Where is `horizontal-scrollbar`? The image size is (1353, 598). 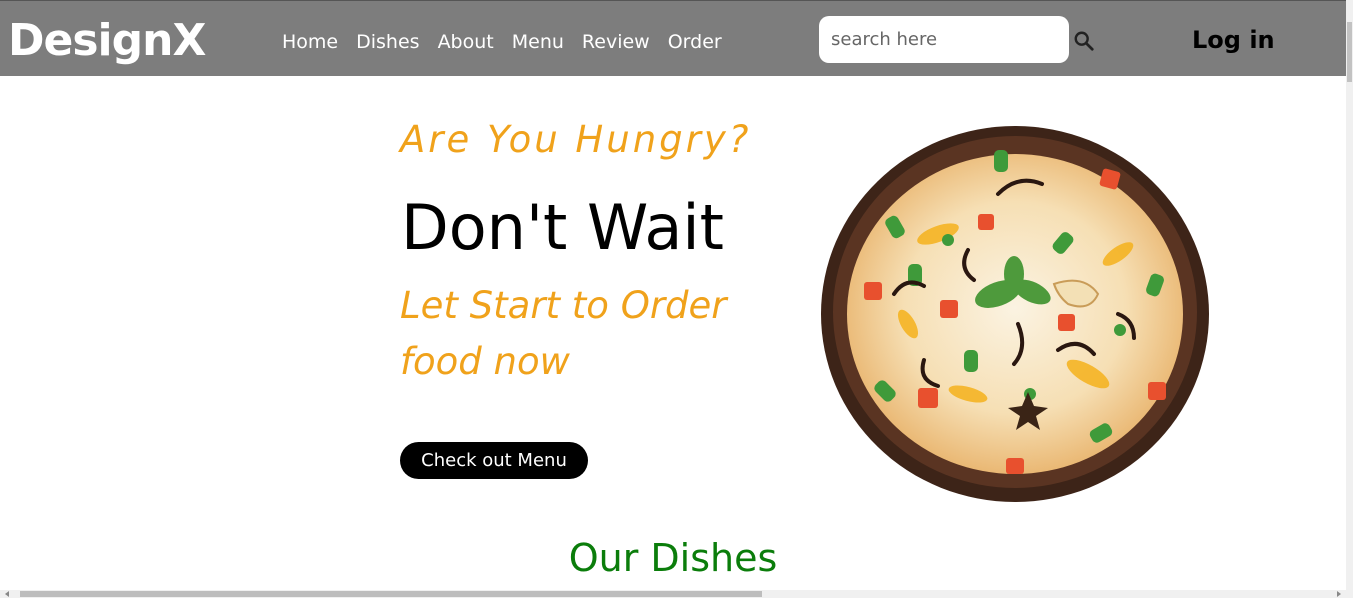 horizontal-scrollbar is located at coordinates (673, 594).